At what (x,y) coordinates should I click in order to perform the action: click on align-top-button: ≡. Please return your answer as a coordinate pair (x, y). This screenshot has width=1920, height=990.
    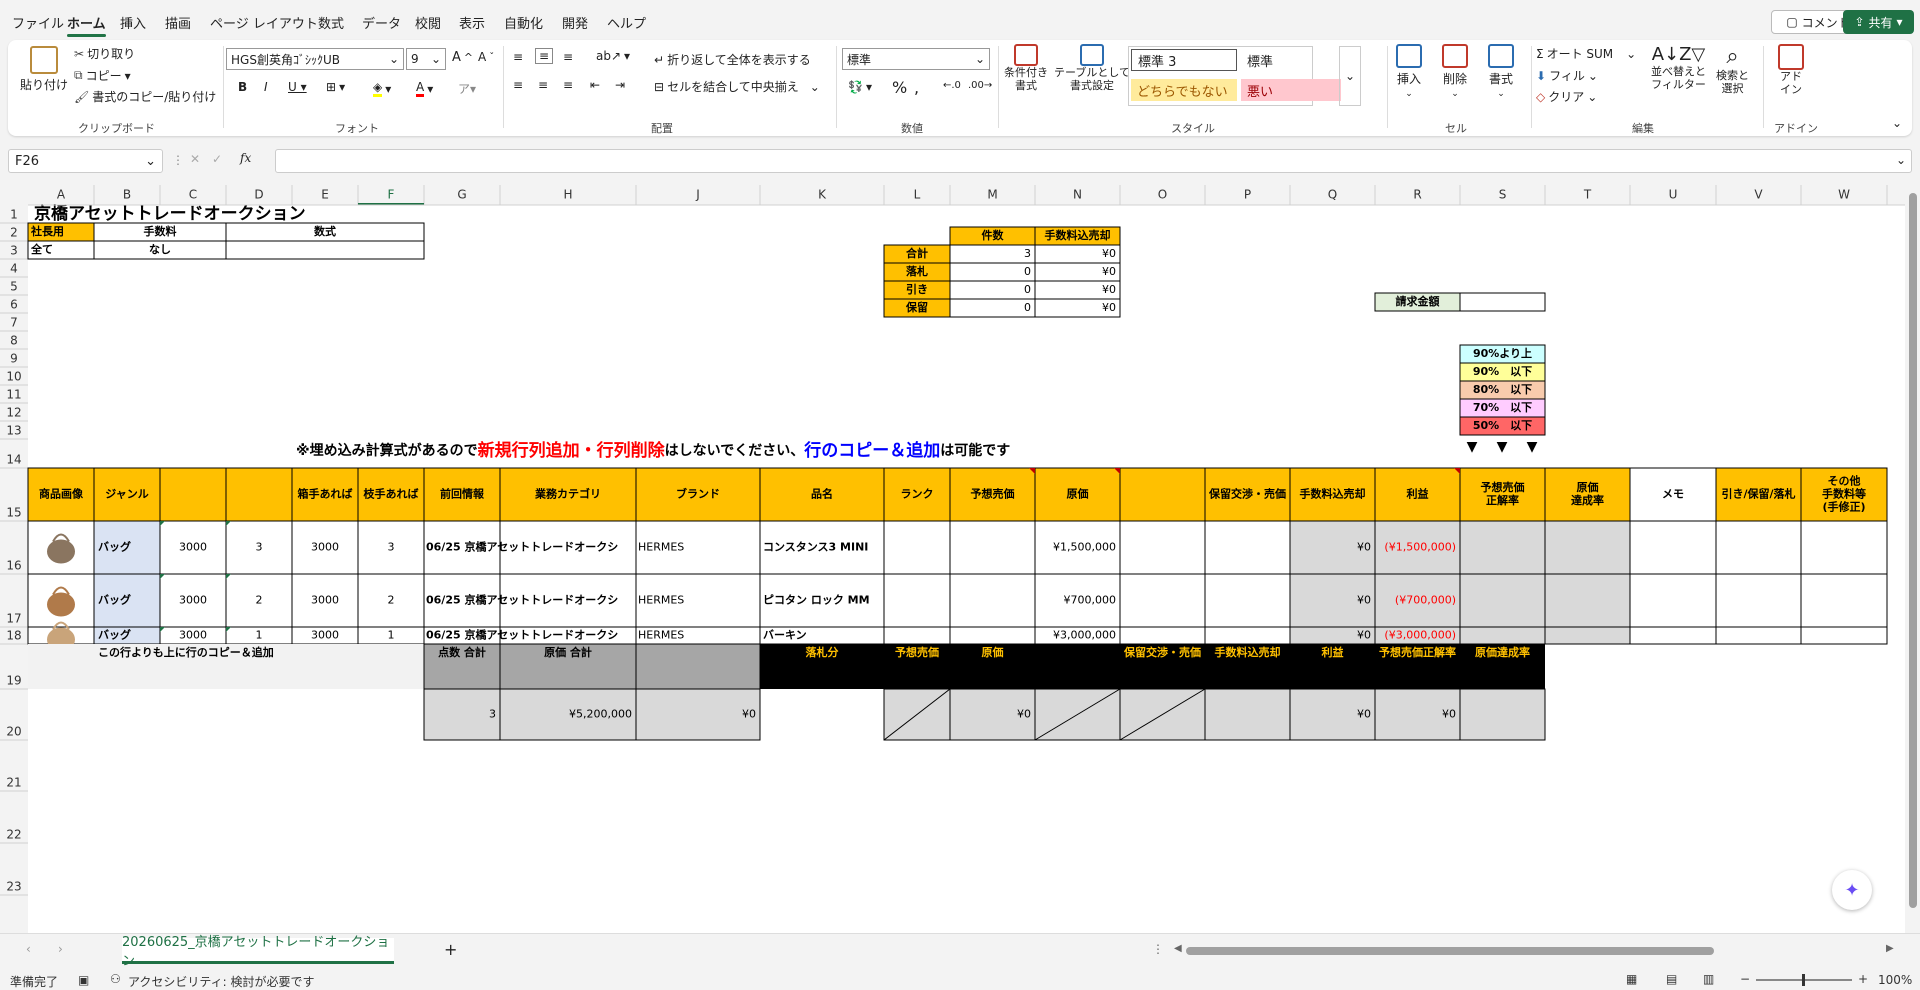
    Looking at the image, I should click on (518, 57).